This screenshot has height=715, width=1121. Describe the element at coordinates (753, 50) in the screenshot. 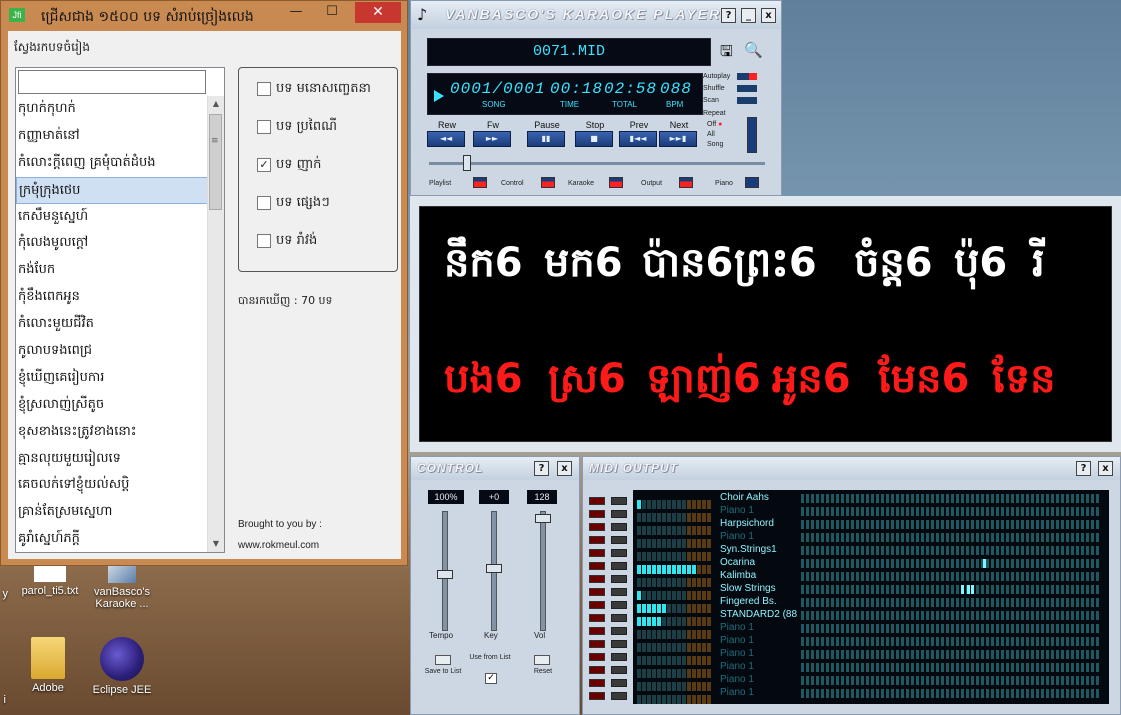

I see `search-icon: 🔍` at that location.